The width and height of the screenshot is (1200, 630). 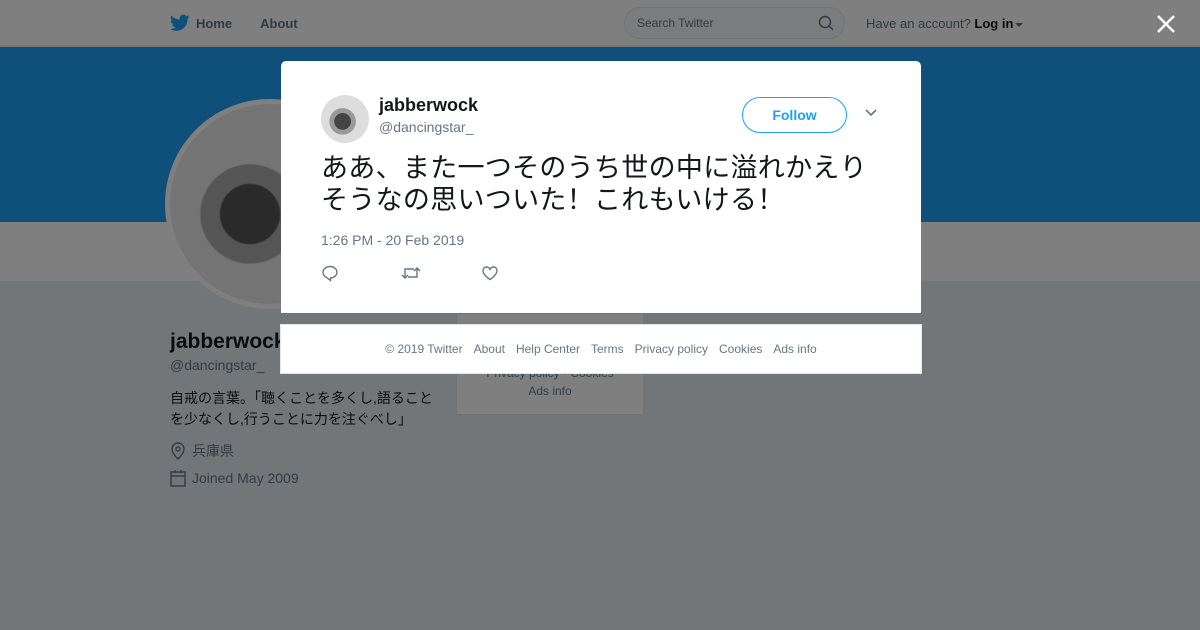 I want to click on tweet-actions, so click(x=441, y=274).